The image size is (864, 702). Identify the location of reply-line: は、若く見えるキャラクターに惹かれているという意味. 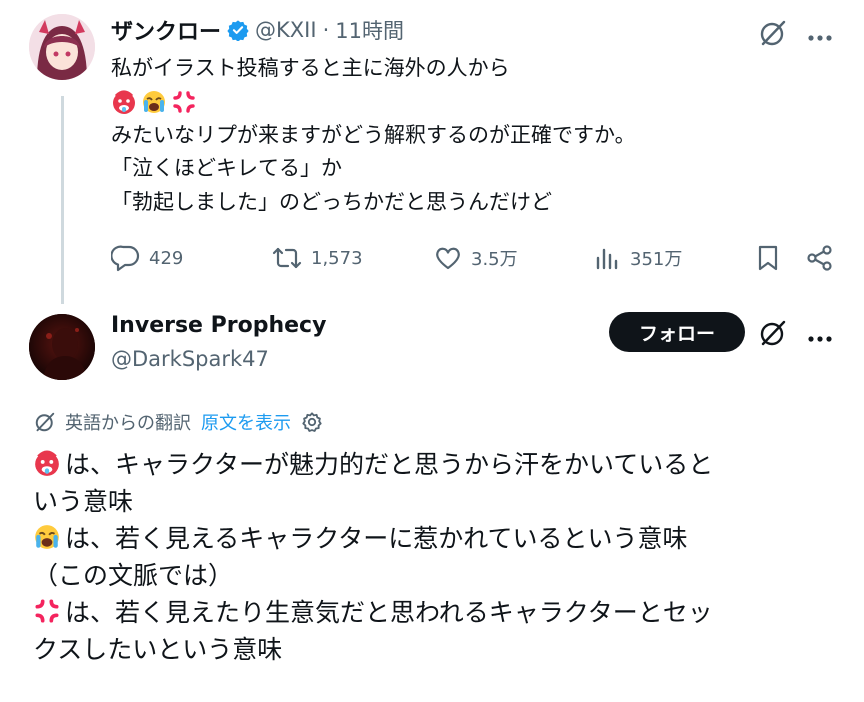
(433, 538).